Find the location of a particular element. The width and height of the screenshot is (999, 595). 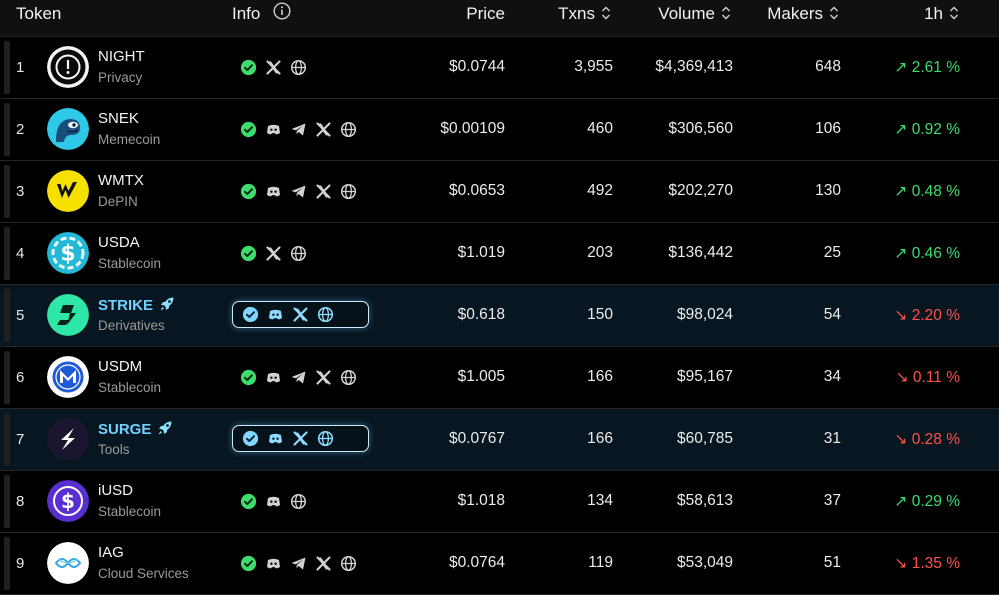

col-volume-label: Volume is located at coordinates (686, 13).